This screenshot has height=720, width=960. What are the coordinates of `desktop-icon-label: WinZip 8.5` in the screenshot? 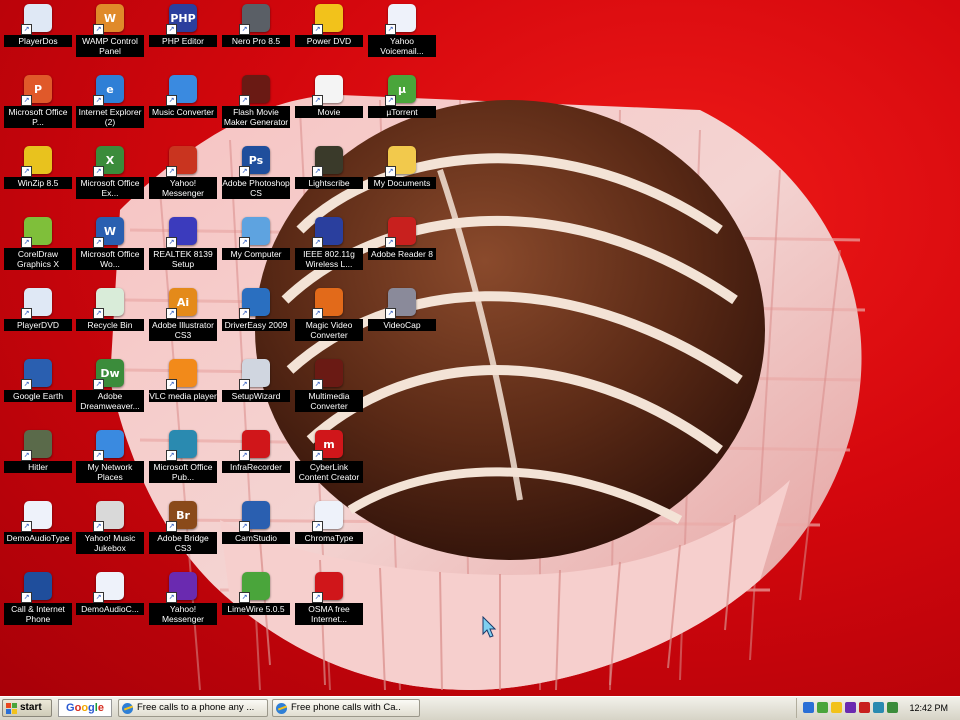 It's located at (38, 183).